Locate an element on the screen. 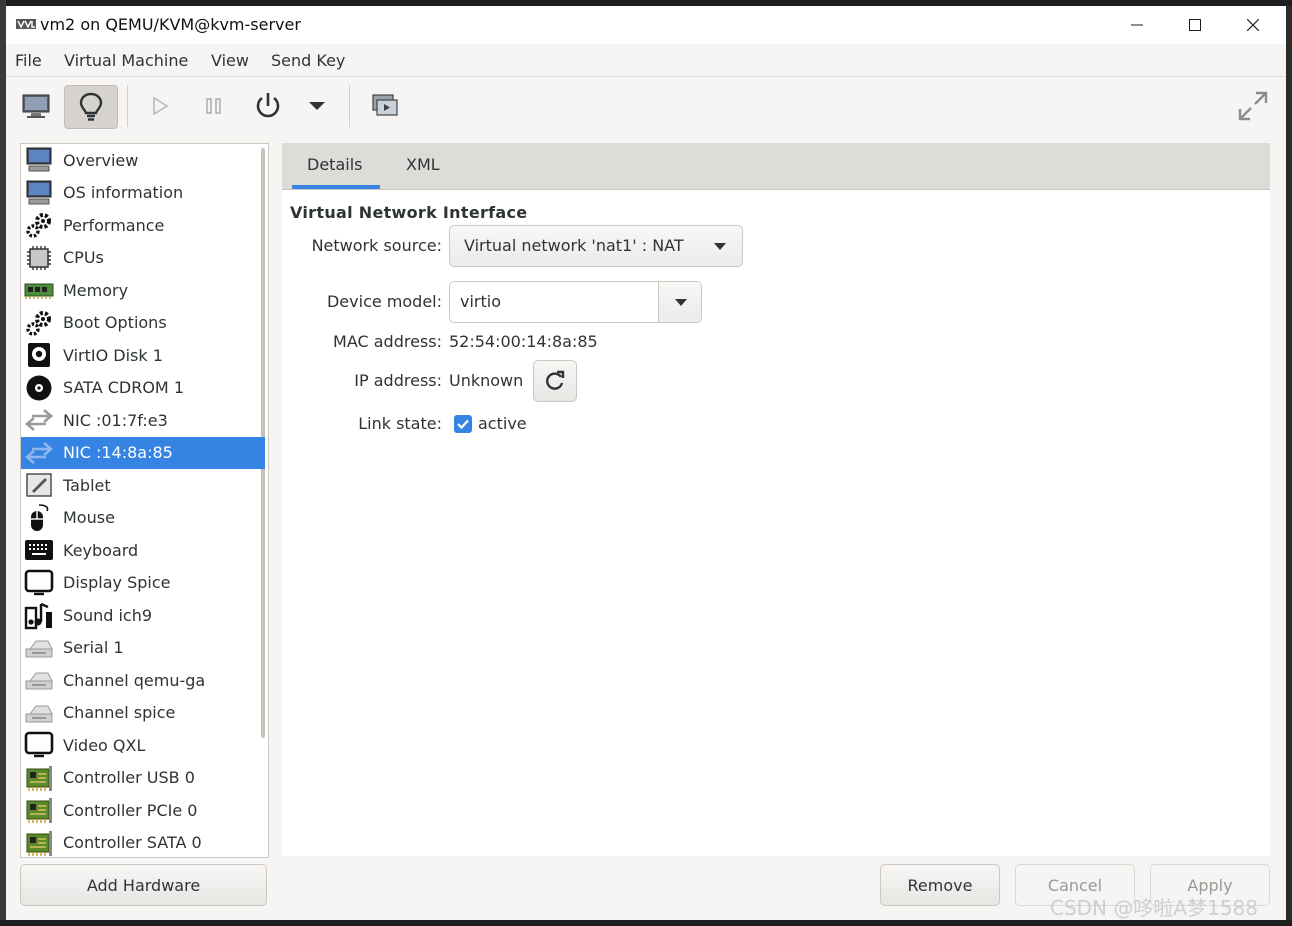 Image resolution: width=1292 pixels, height=926 pixels. sidebar-item-display-spice: Display Spice is located at coordinates (143, 583).